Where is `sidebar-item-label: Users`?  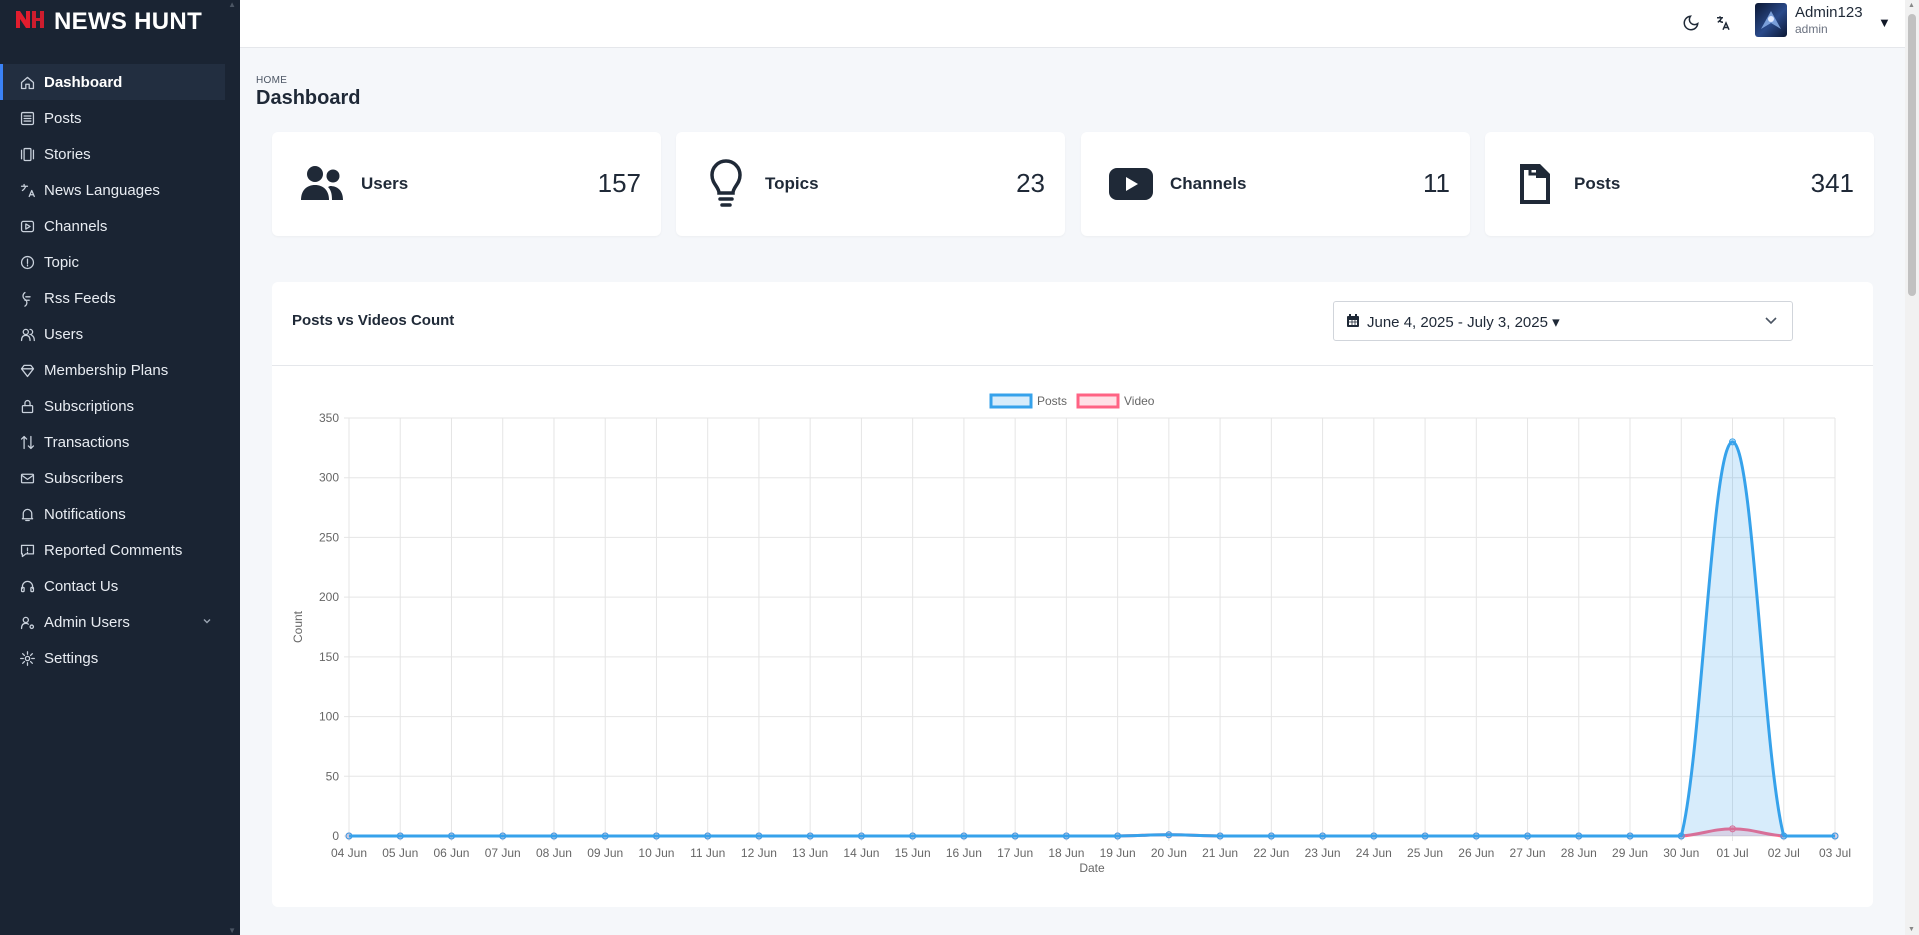
sidebar-item-label: Users is located at coordinates (64, 334).